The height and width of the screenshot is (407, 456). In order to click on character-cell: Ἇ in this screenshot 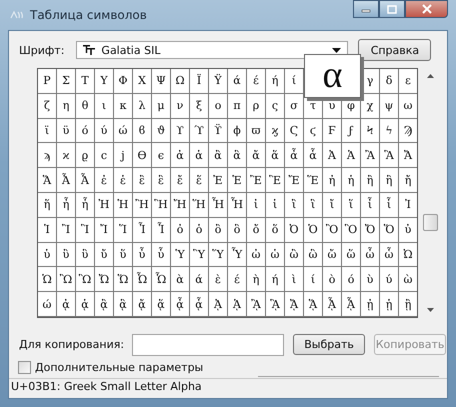, I will do `click(85, 180)`.